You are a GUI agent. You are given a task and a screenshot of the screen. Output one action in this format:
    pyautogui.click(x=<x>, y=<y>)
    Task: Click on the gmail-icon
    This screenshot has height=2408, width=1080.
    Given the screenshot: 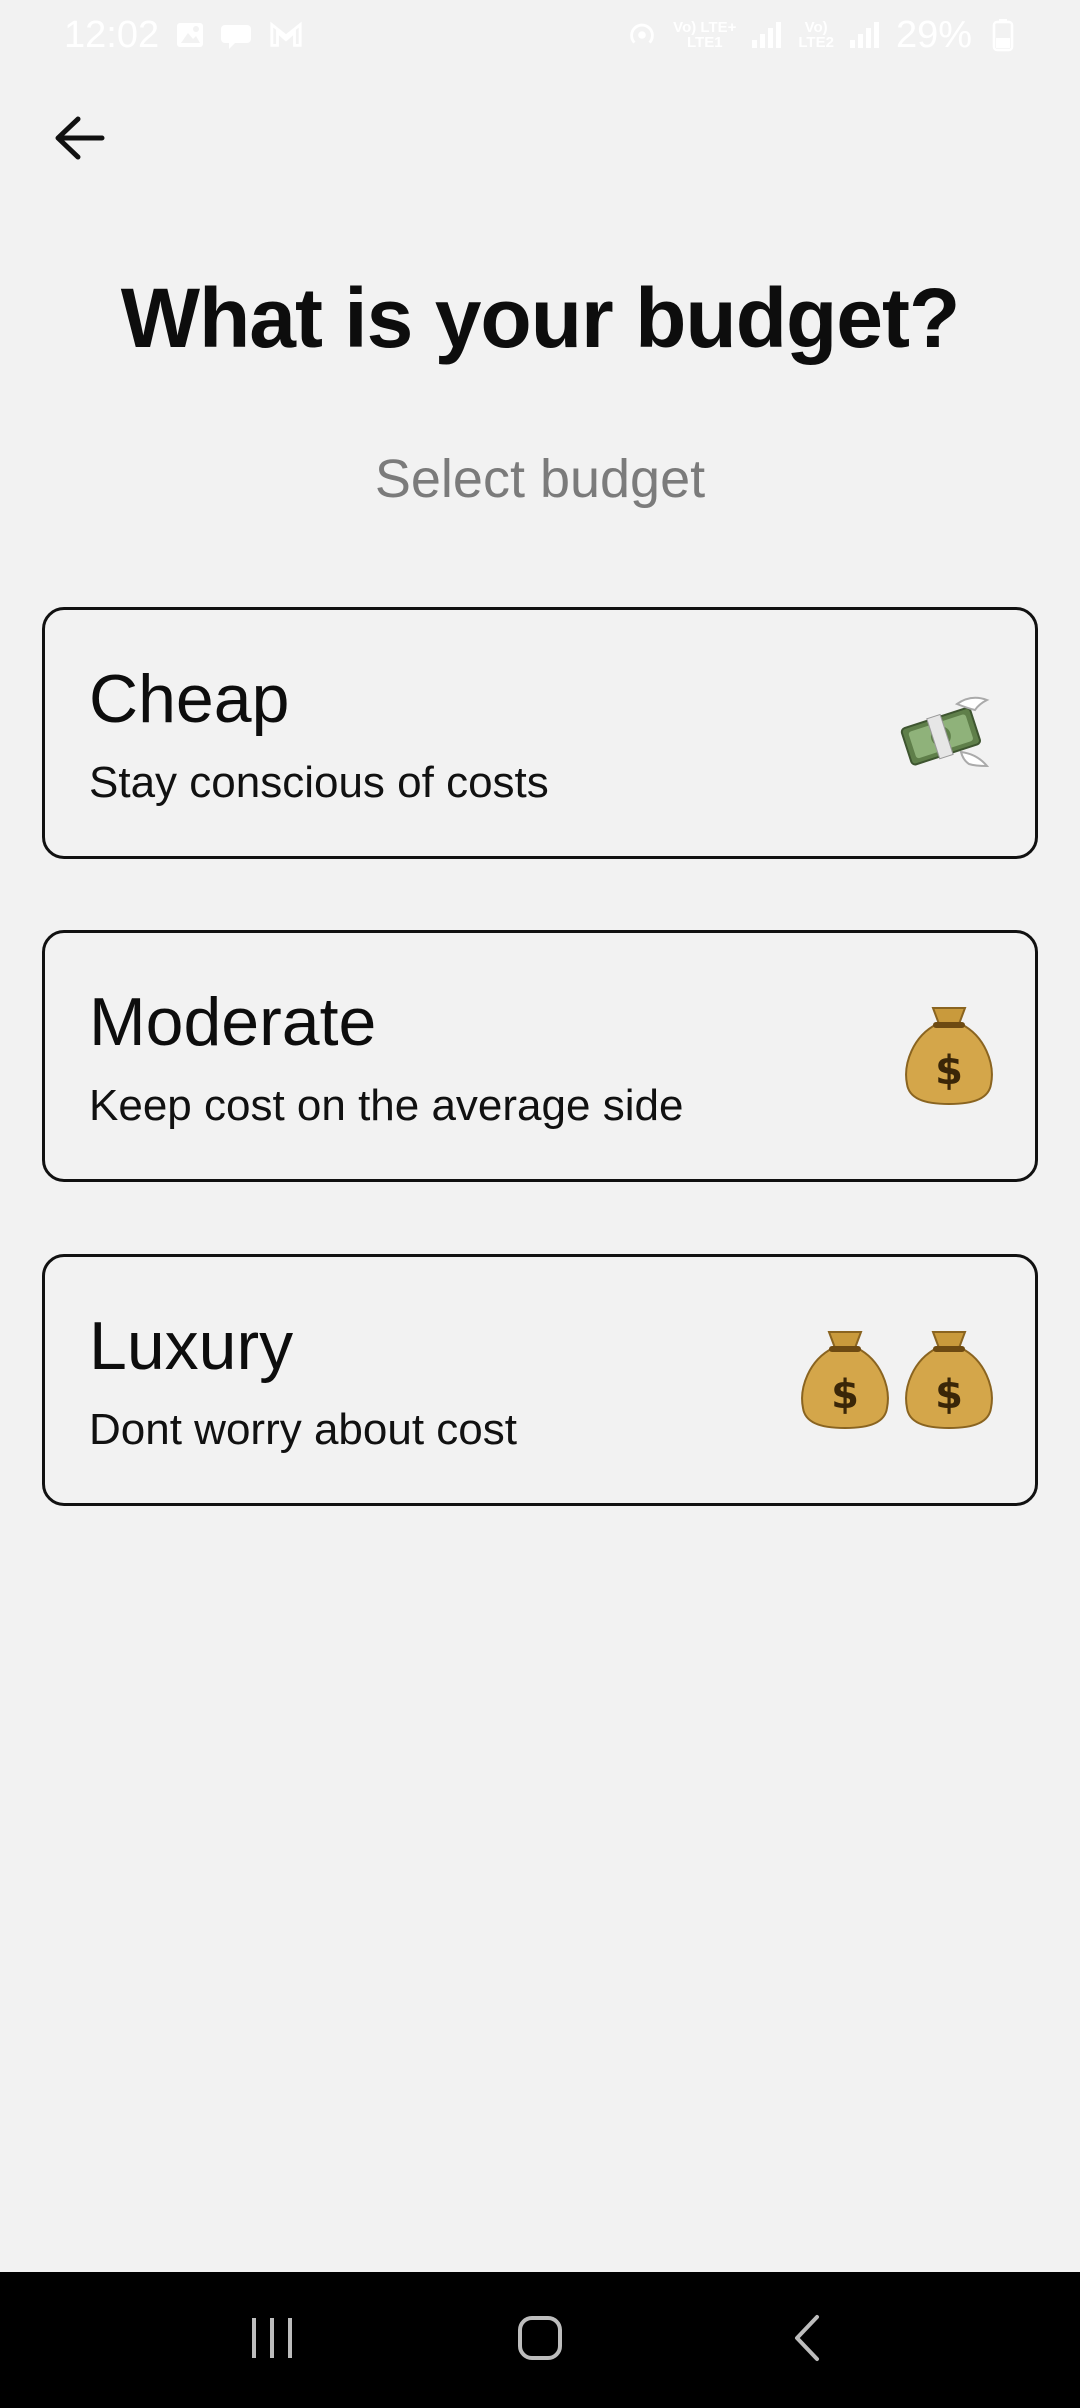 What is the action you would take?
    pyautogui.click(x=286, y=35)
    